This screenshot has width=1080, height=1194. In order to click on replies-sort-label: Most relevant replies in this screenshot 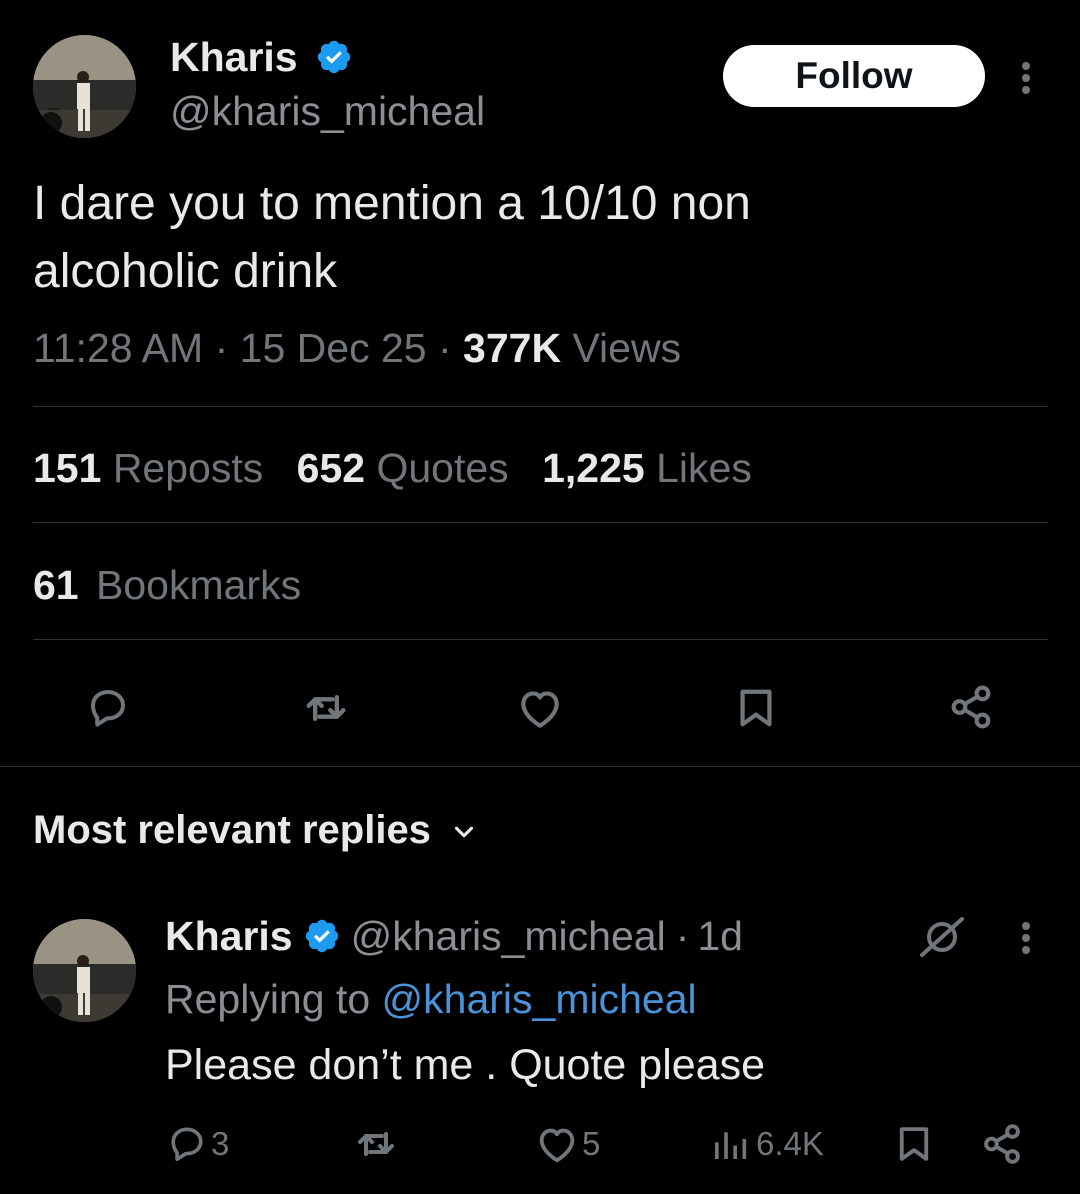, I will do `click(232, 830)`.